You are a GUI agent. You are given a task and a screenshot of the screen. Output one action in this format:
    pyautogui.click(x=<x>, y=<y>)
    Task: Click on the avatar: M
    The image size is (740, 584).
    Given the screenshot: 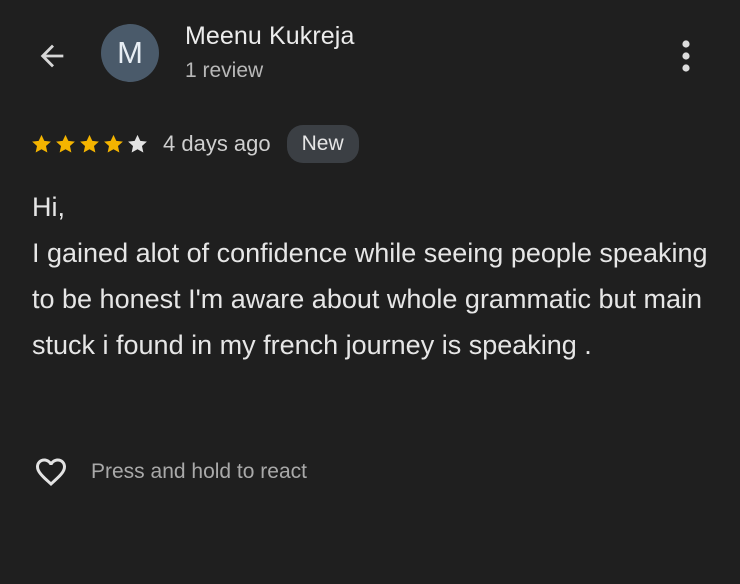 What is the action you would take?
    pyautogui.click(x=130, y=53)
    